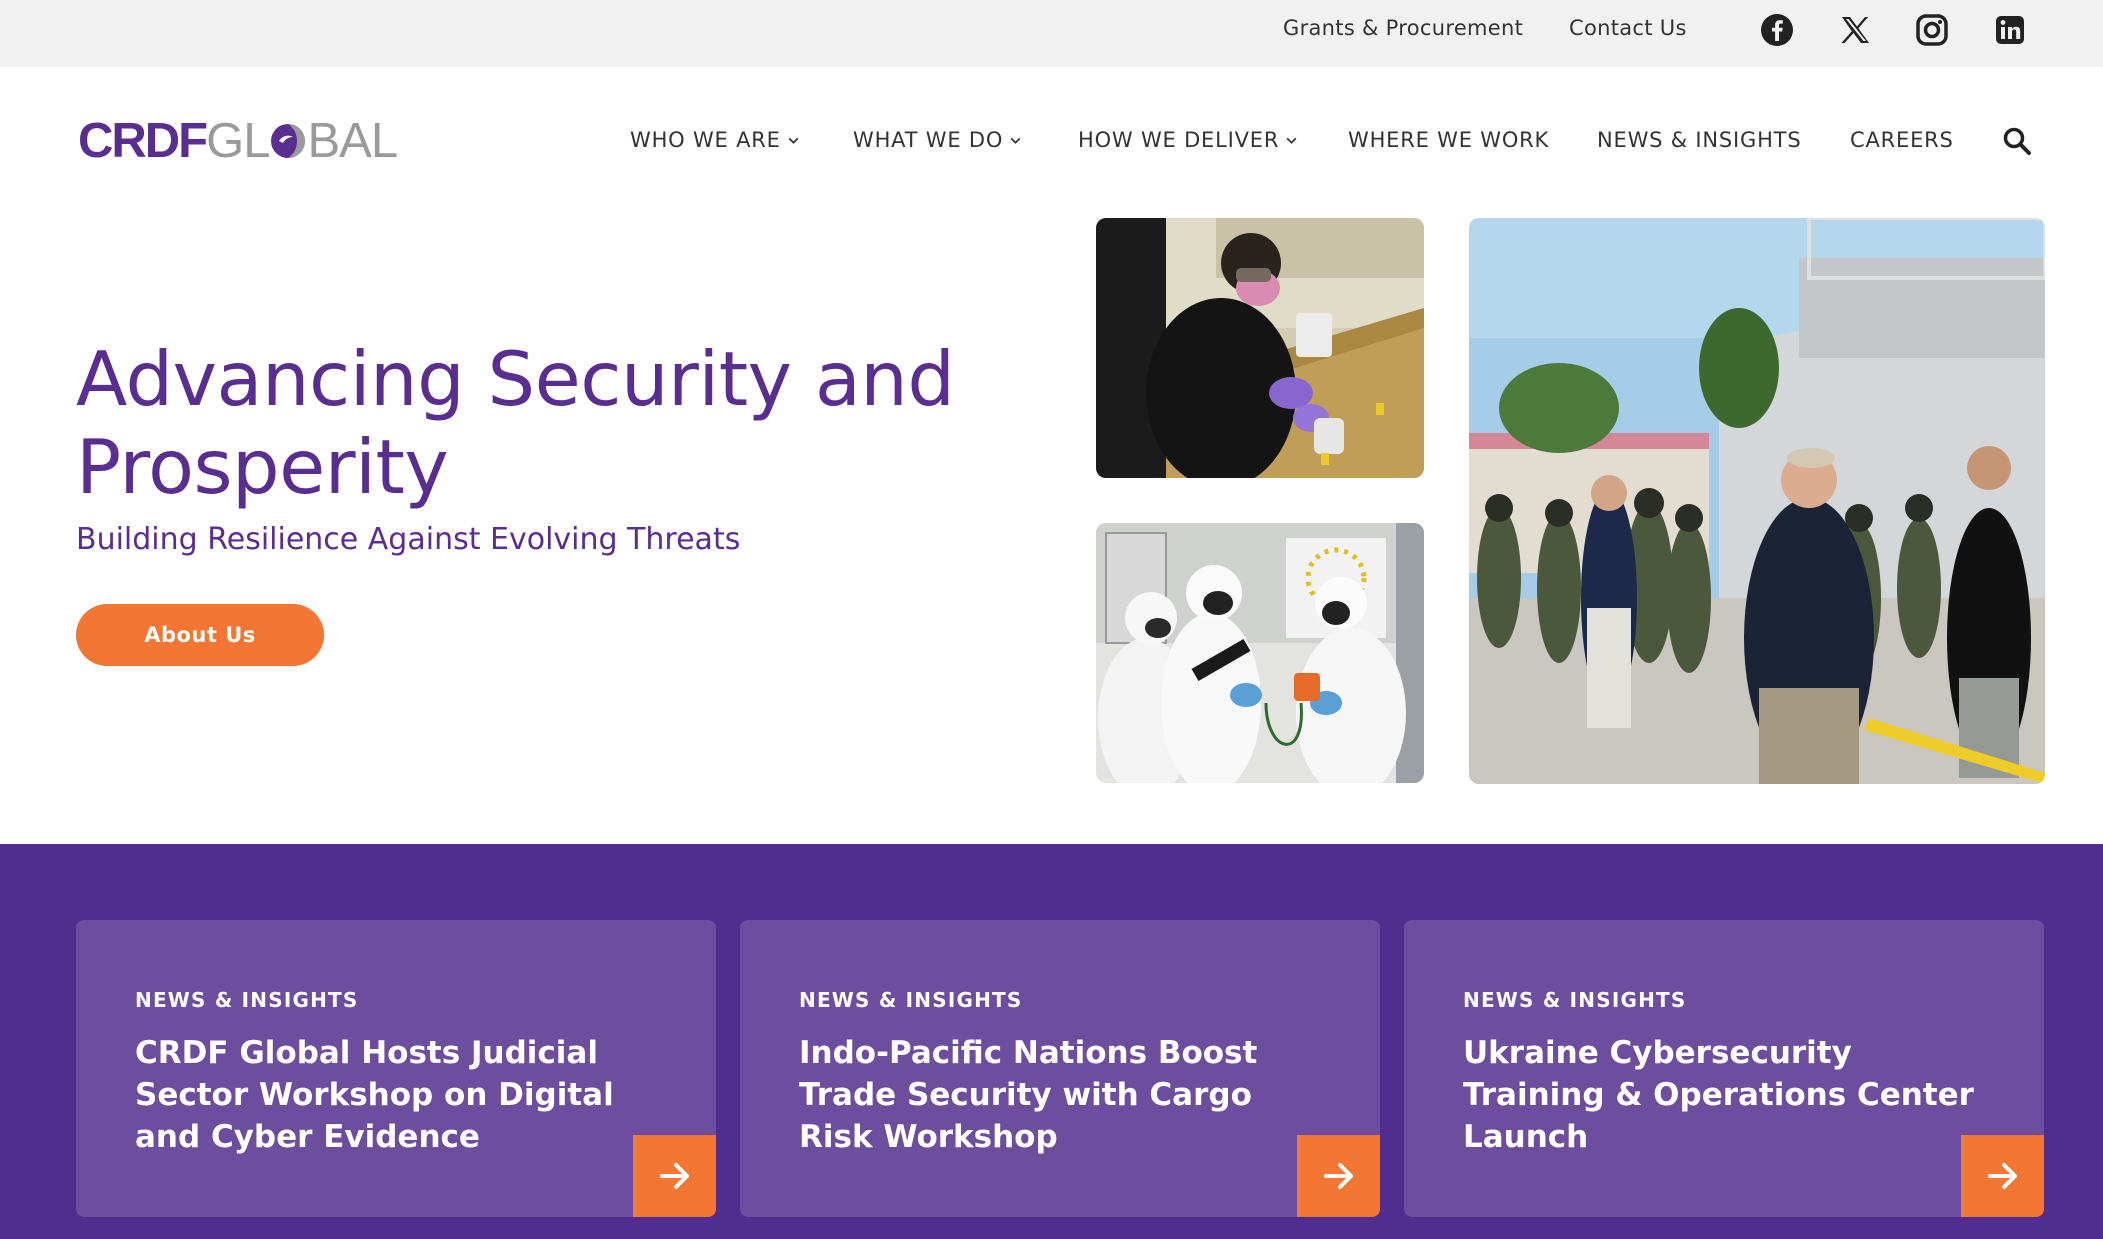  I want to click on nav-who-we-are: WHO WE ARE, so click(715, 140).